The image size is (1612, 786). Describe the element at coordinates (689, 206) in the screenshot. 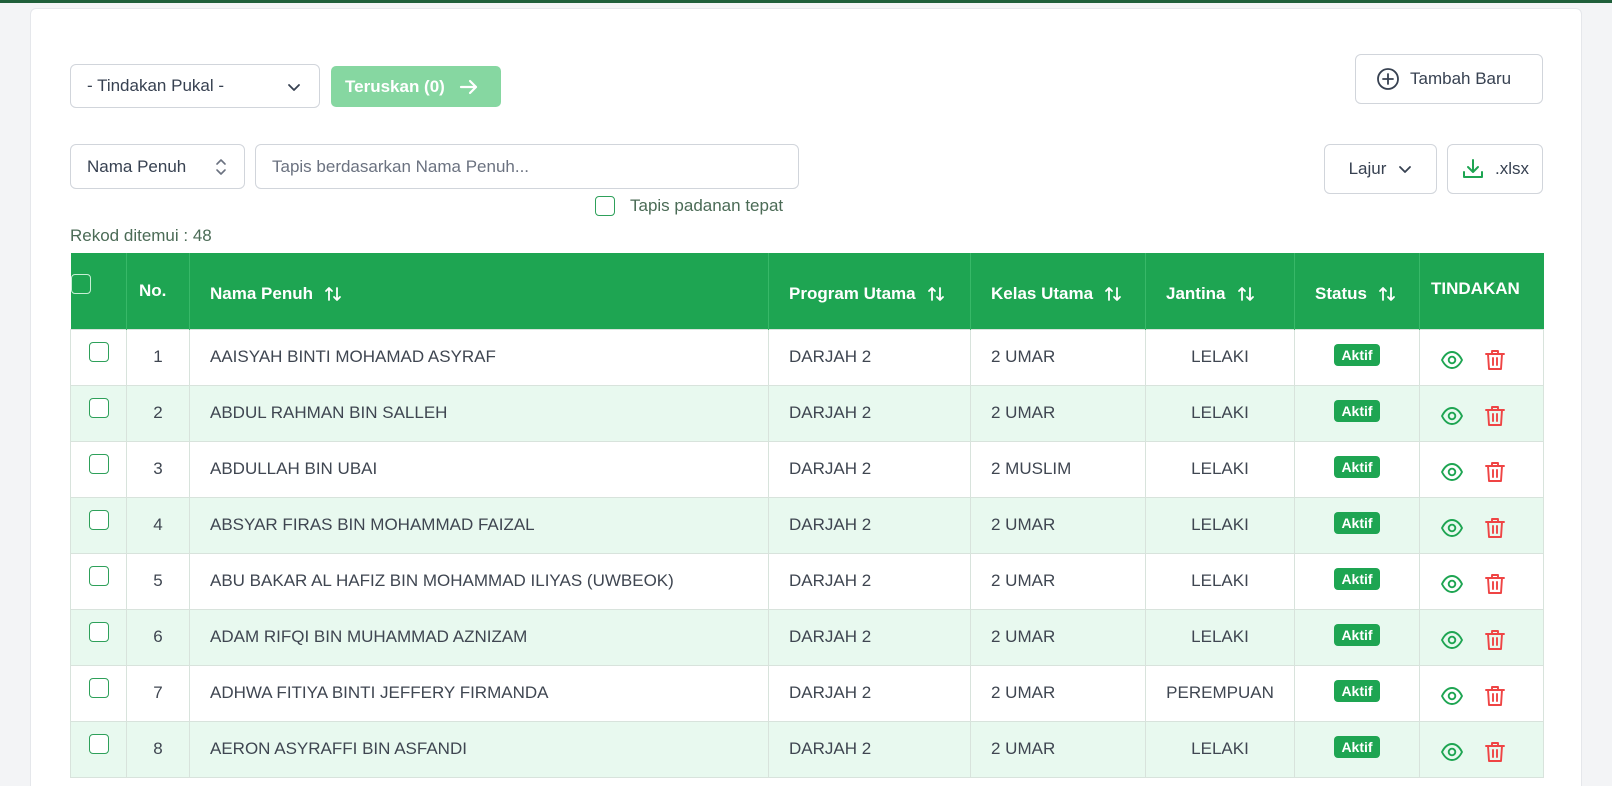

I see `exact-match-toggle: Tapis padanan tepat` at that location.